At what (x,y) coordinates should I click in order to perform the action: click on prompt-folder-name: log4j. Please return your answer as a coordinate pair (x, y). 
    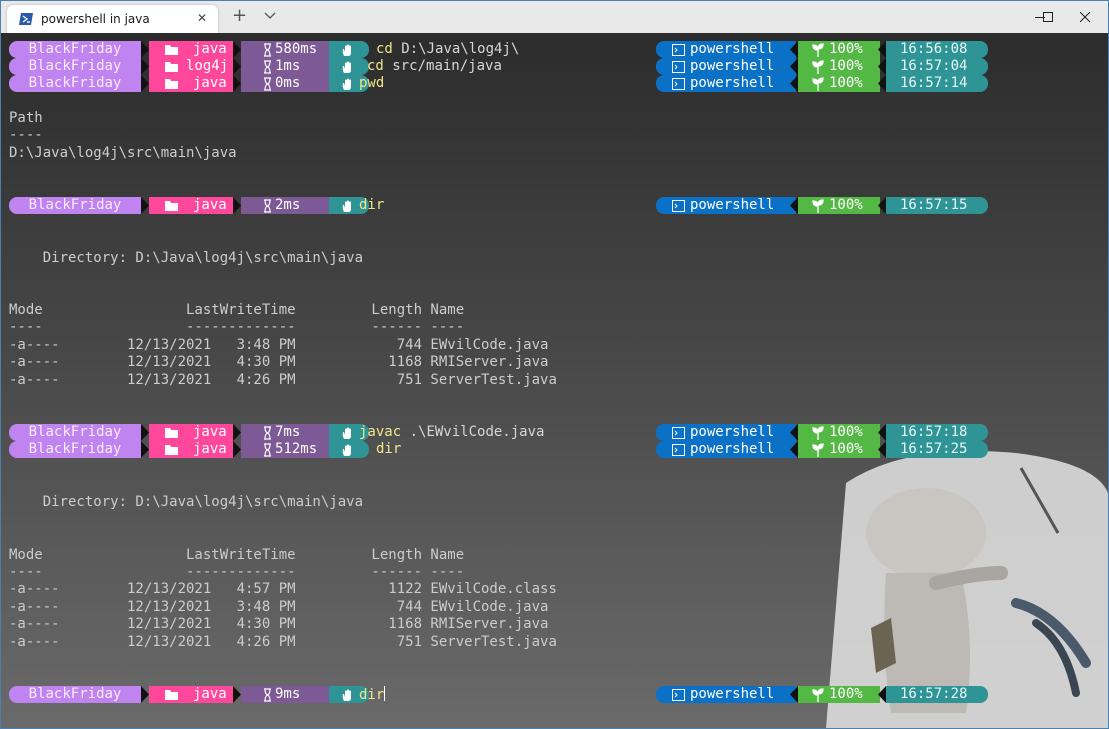
    Looking at the image, I should click on (207, 66).